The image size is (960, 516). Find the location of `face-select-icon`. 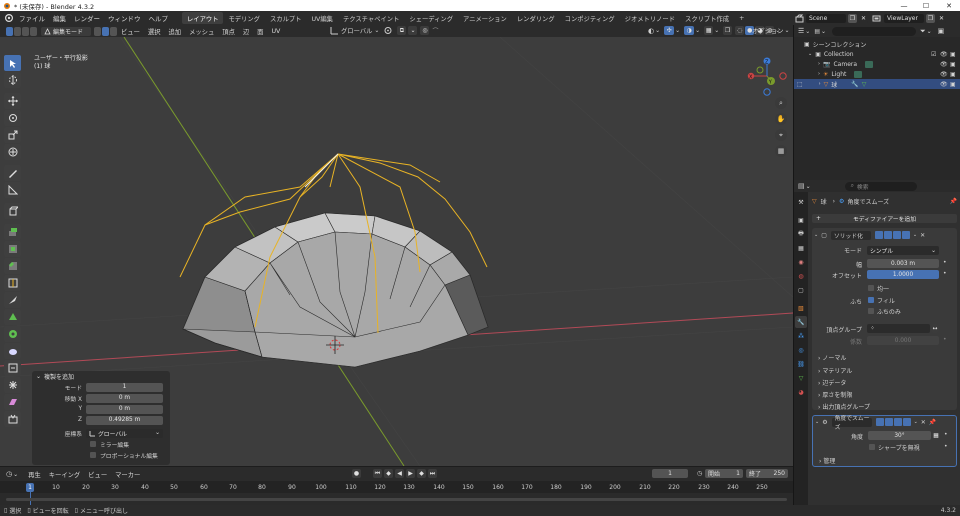

face-select-icon is located at coordinates (113, 31).